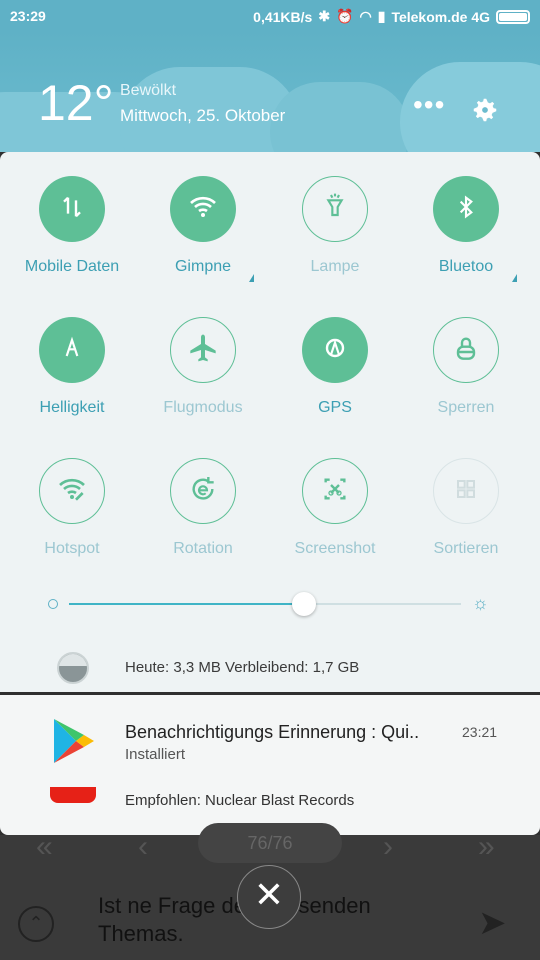 The height and width of the screenshot is (960, 540). I want to click on first-page-icon: «, so click(44, 846).